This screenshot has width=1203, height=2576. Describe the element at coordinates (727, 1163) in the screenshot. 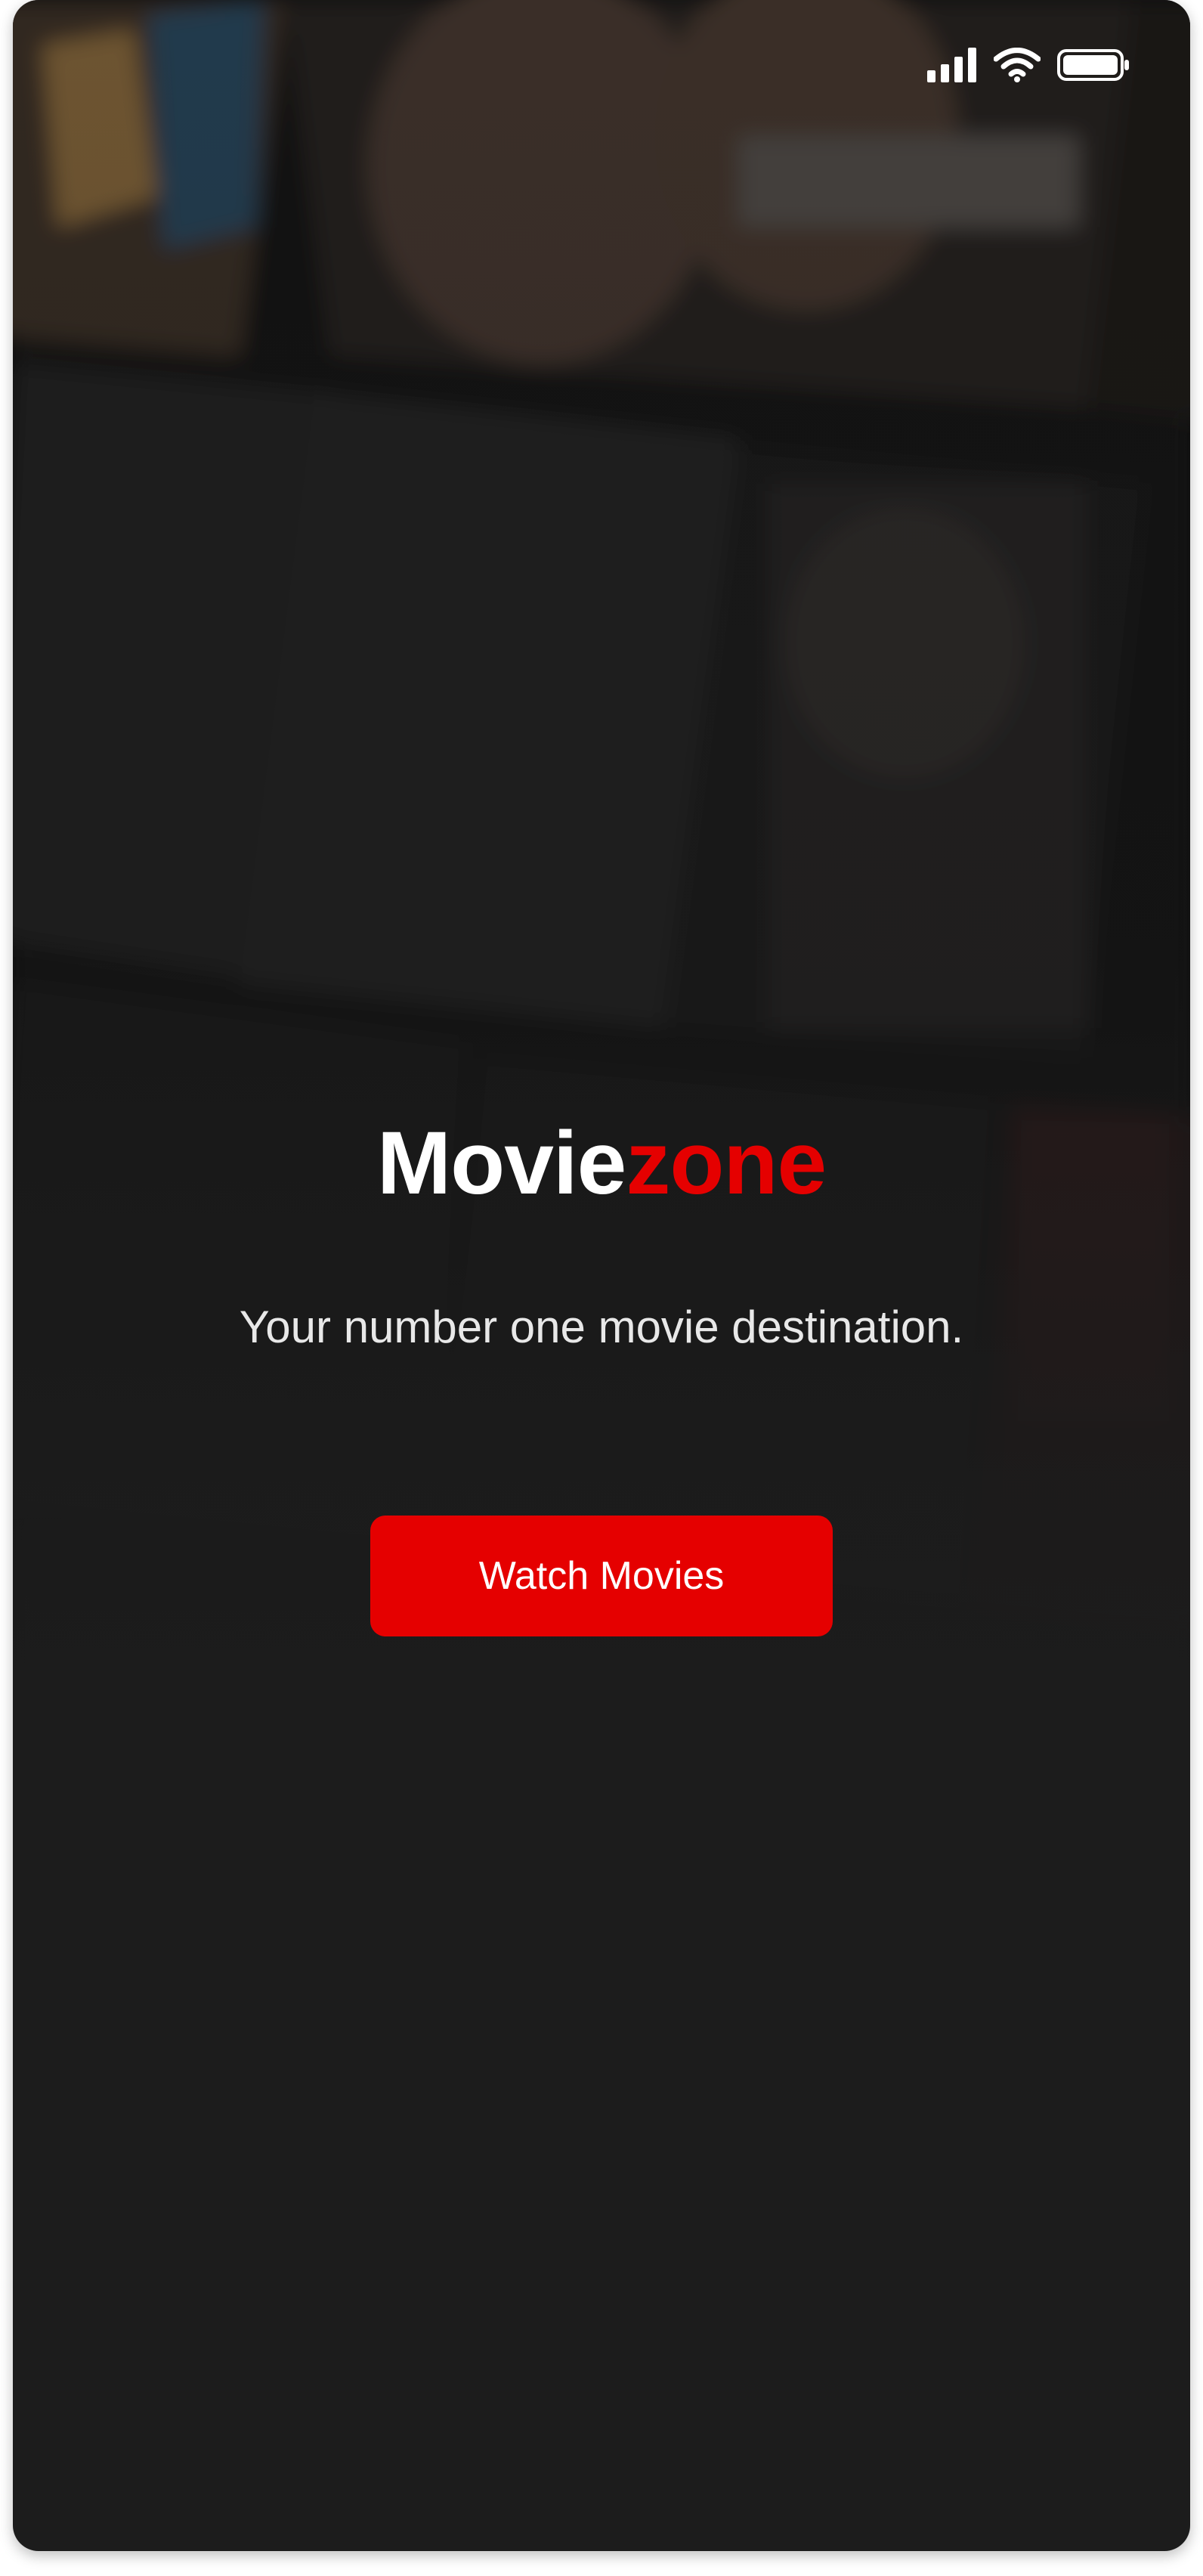

I see `brand-logo-part-zone: zone` at that location.